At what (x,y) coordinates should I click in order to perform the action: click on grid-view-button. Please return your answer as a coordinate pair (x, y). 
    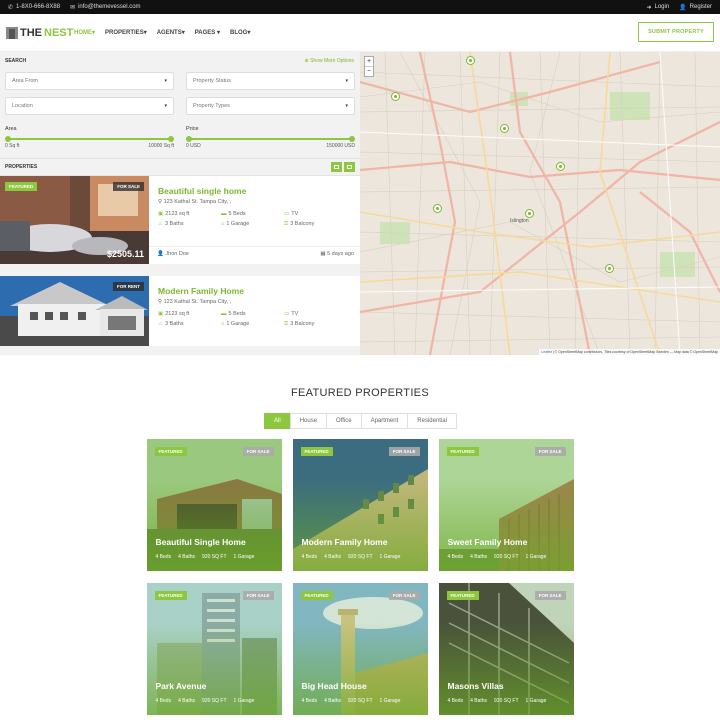
    Looking at the image, I should click on (349, 167).